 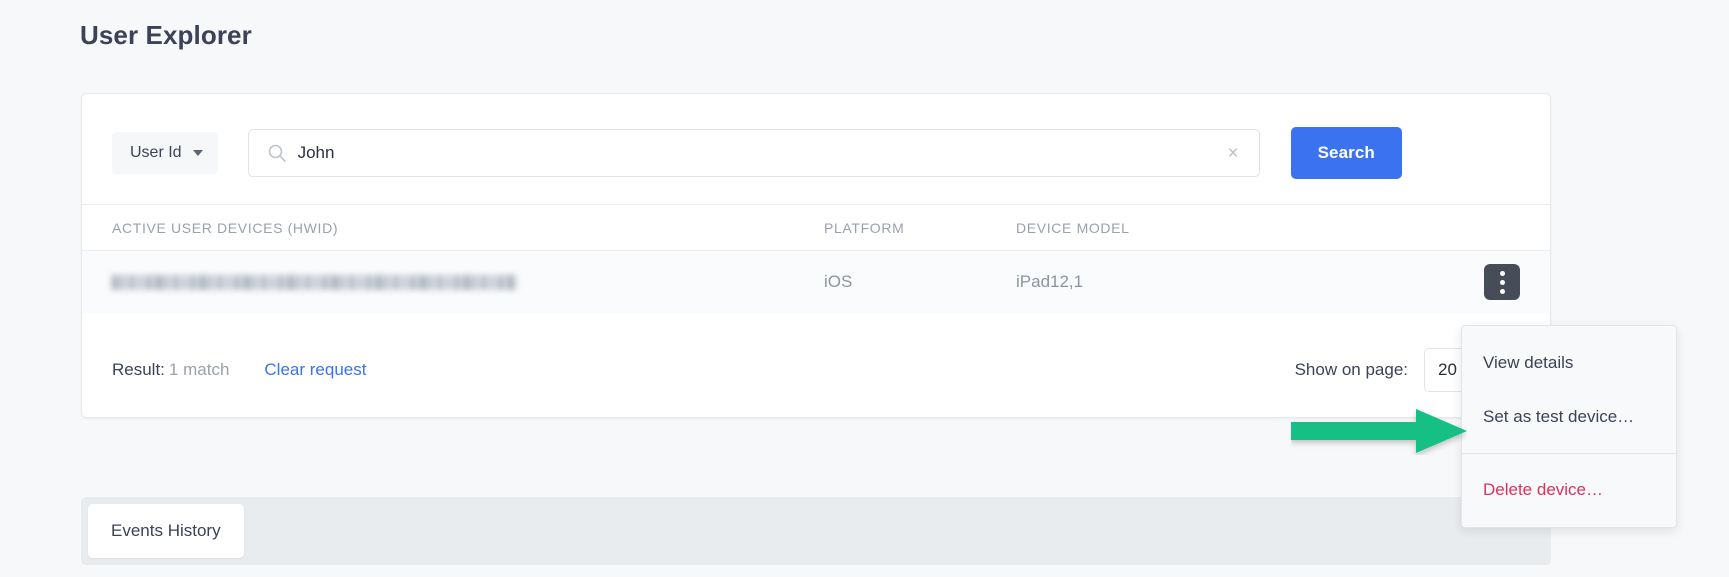 What do you see at coordinates (864, 227) in the screenshot?
I see `column-header-platform: PLATFORM` at bounding box center [864, 227].